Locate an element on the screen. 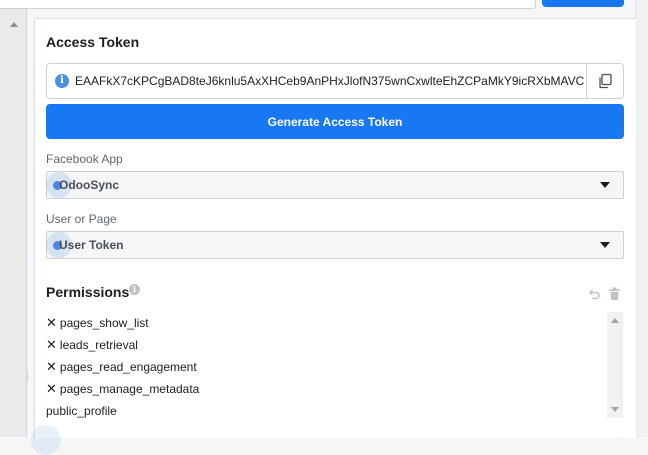 The image size is (648, 455). copy-button is located at coordinates (604, 81).